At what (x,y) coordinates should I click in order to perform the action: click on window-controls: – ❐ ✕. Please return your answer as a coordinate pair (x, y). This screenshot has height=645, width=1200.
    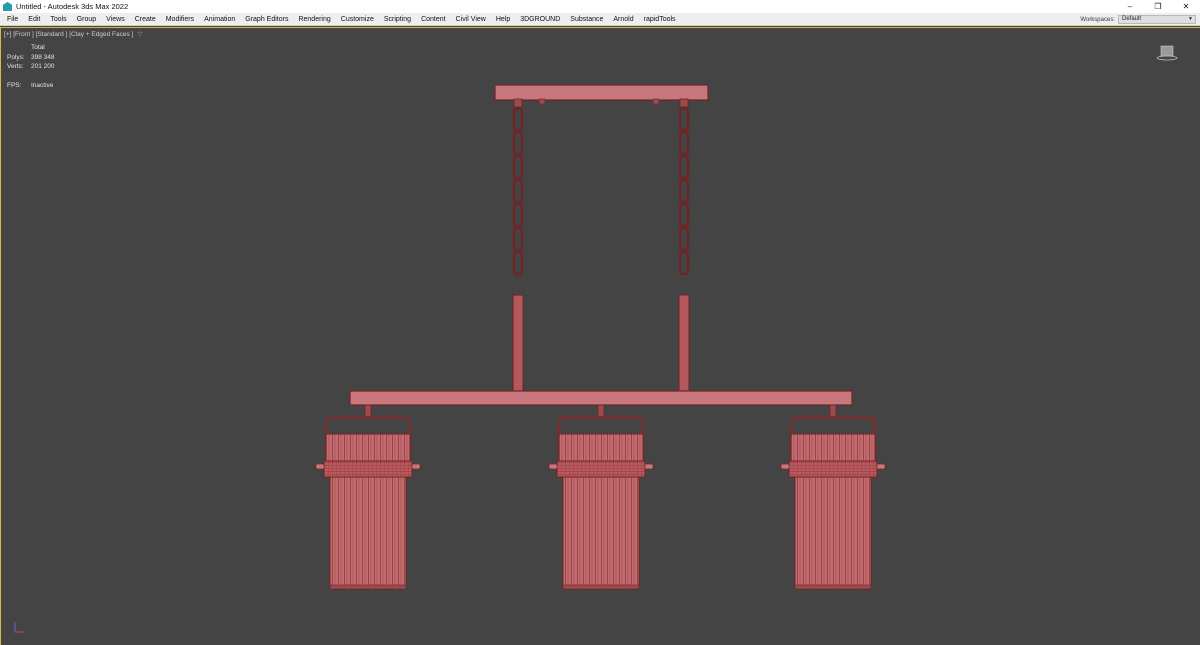
    Looking at the image, I should click on (1158, 6).